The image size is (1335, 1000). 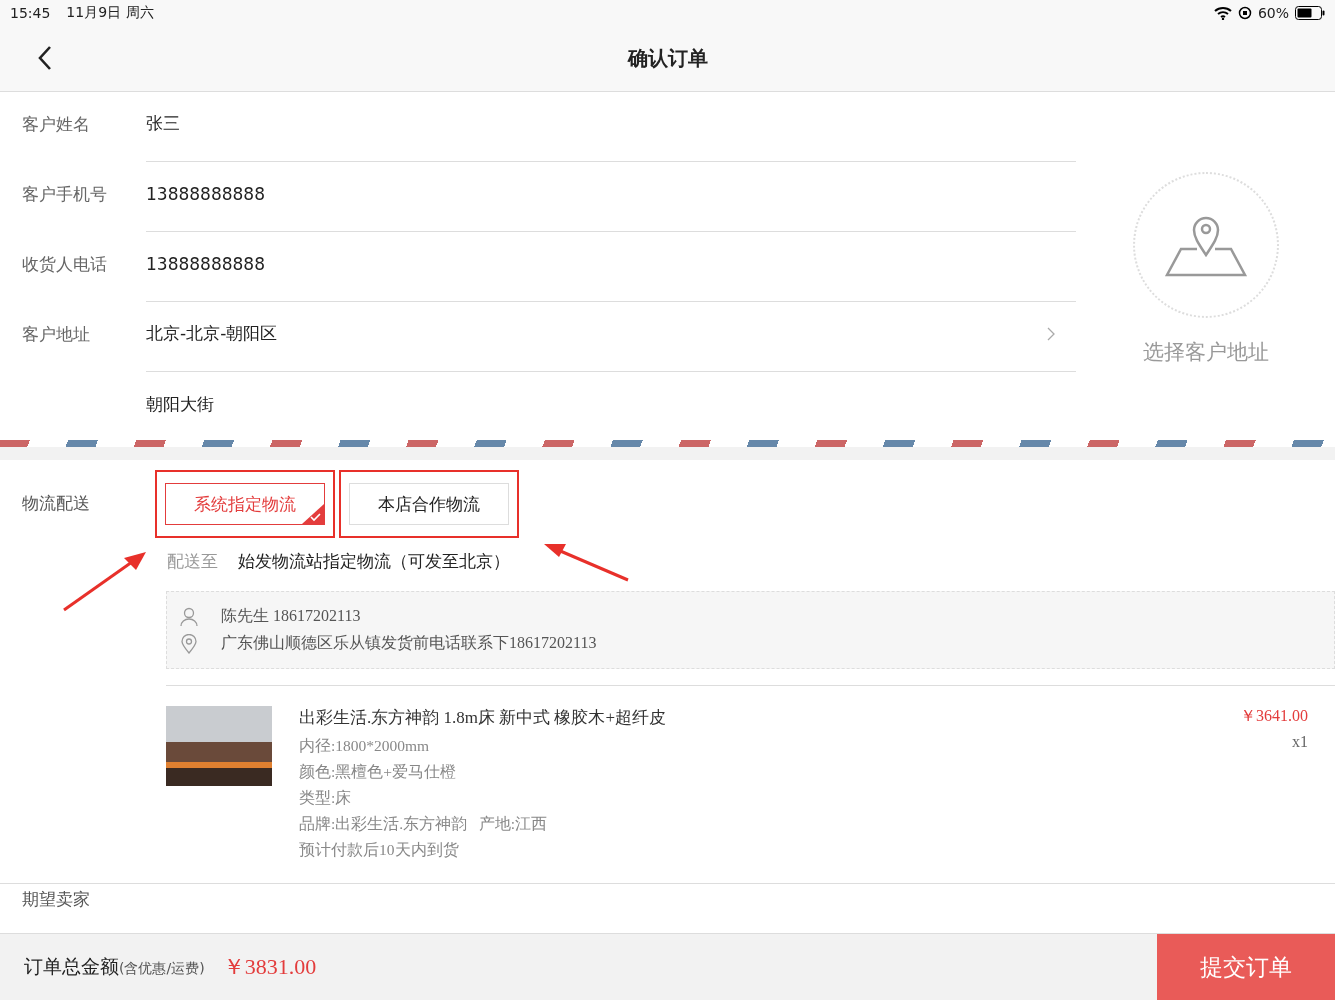 What do you see at coordinates (162, 969) in the screenshot?
I see `total-note: (含优惠/运费)` at bounding box center [162, 969].